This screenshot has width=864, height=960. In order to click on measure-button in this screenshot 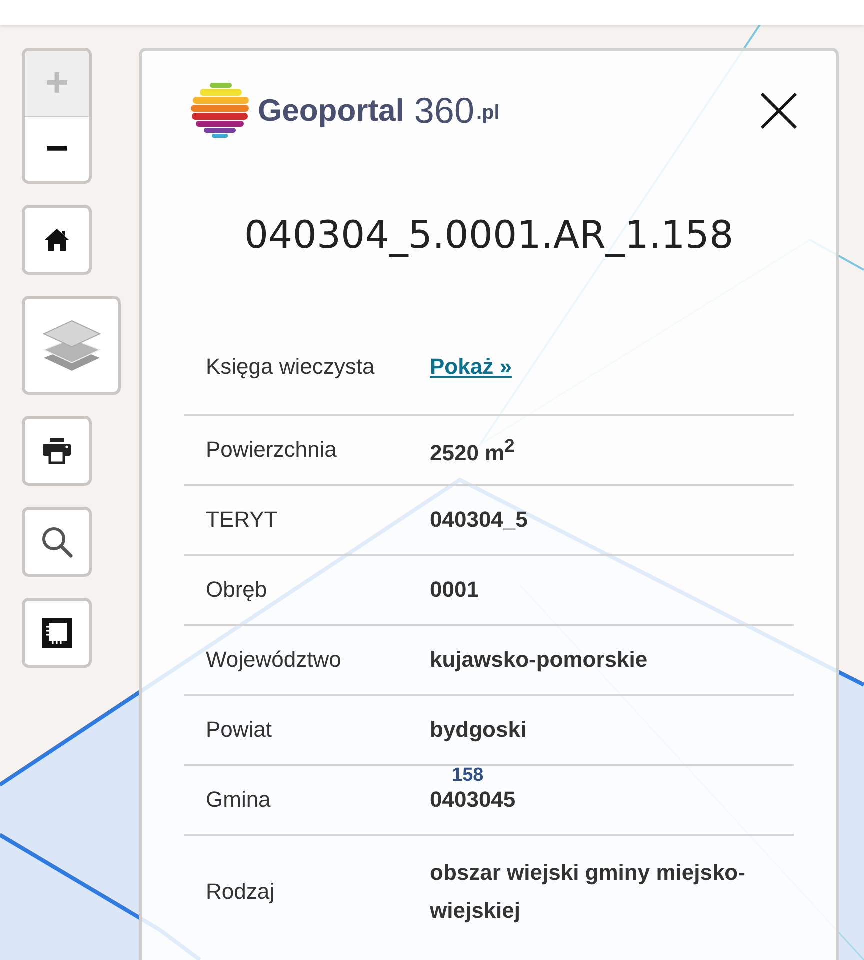, I will do `click(57, 633)`.